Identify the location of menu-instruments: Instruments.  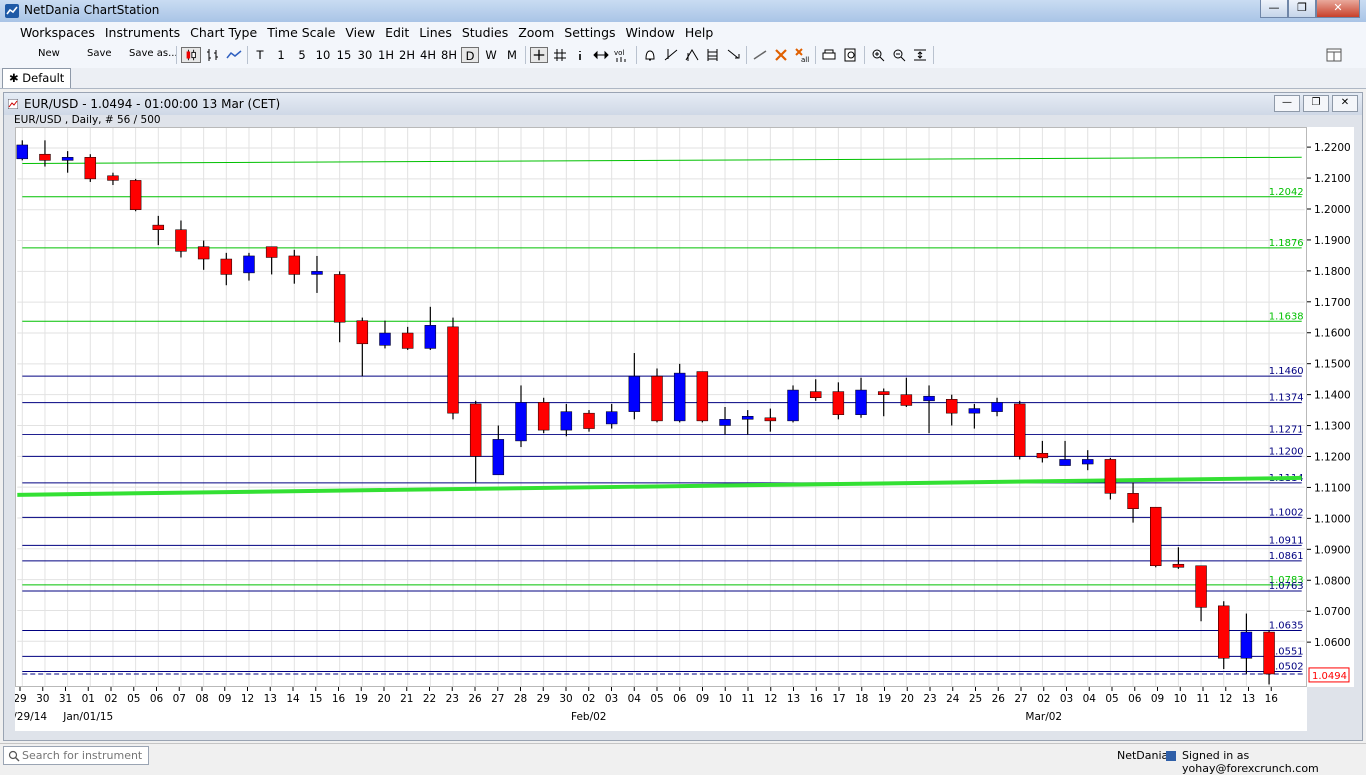
(142, 32).